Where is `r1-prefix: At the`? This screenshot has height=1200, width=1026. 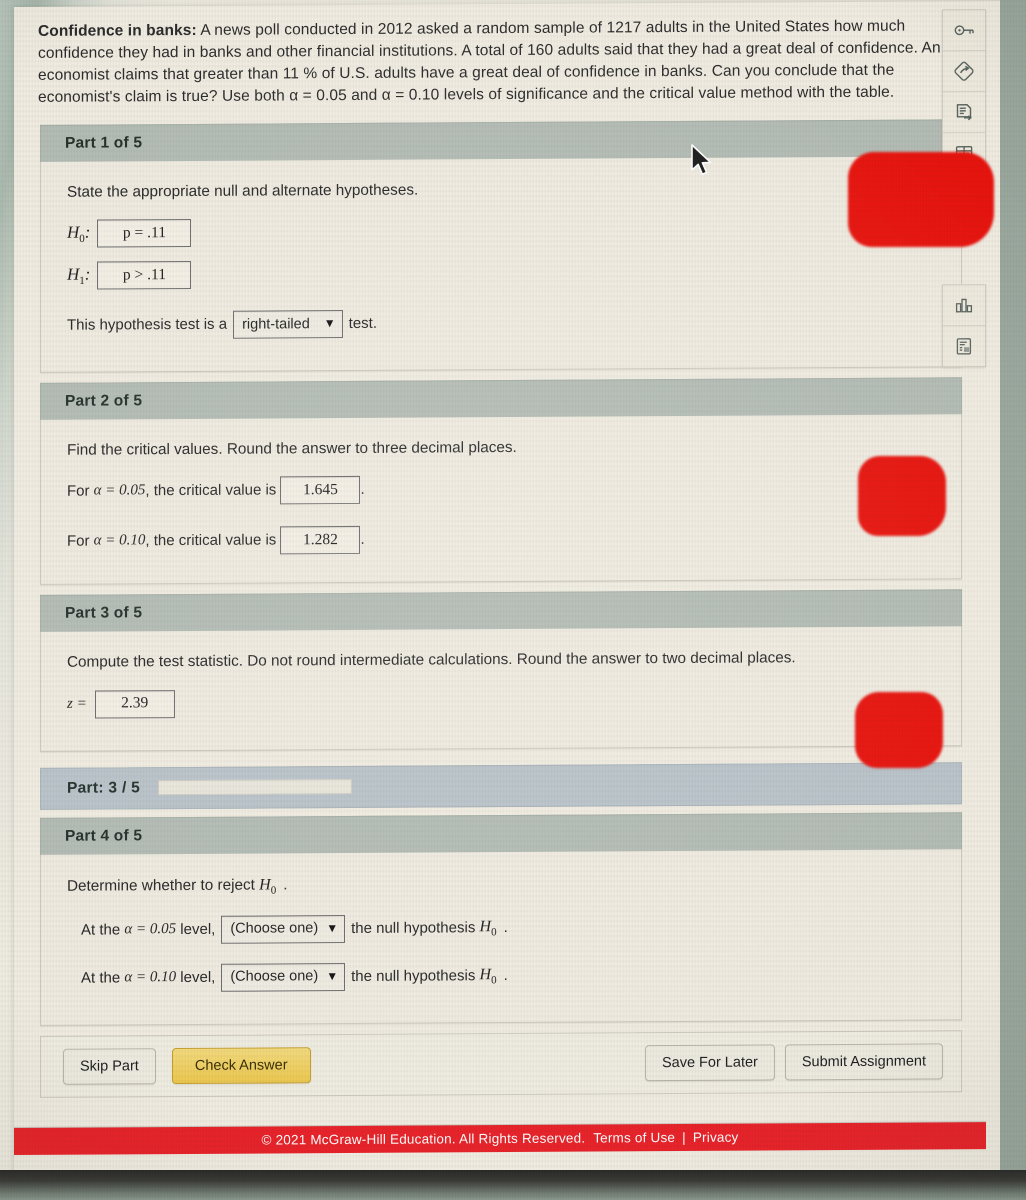 r1-prefix: At the is located at coordinates (101, 930).